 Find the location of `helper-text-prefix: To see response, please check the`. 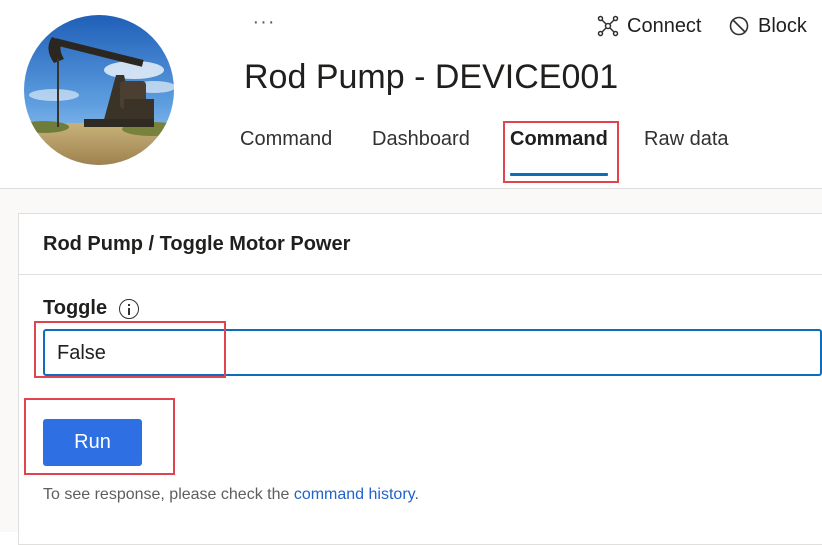

helper-text-prefix: To see response, please check the is located at coordinates (168, 494).